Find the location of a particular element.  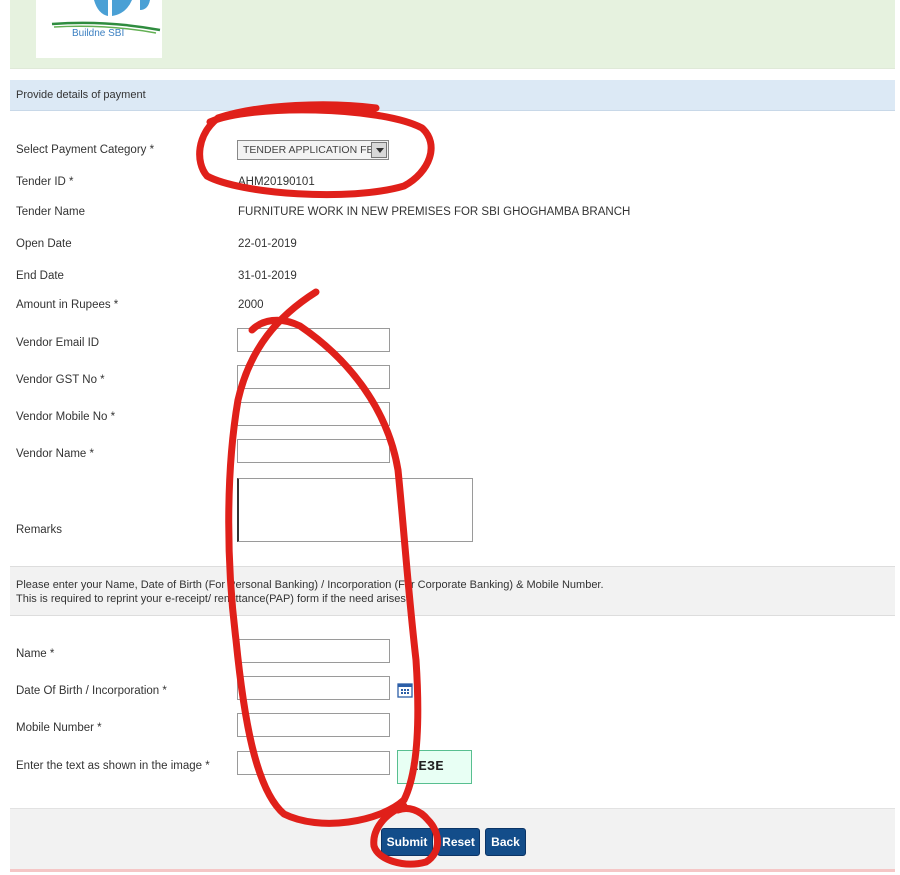

payment-category-value: TENDER APPLICATION FEE is located at coordinates (312, 150).